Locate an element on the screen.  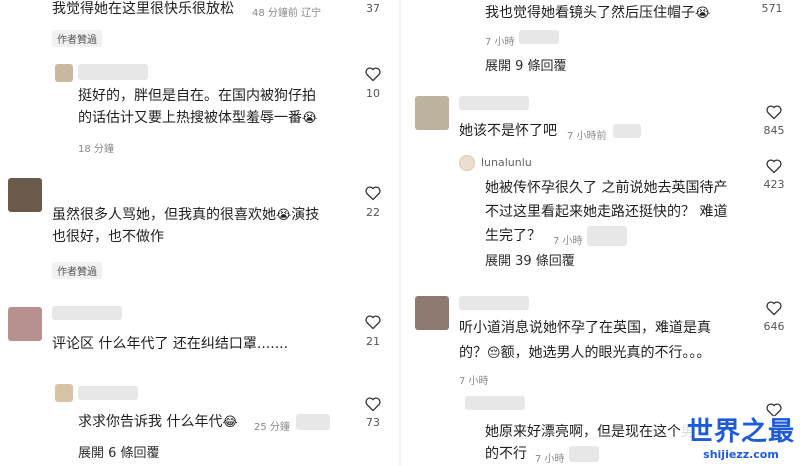
like-count: 571 is located at coordinates (772, 8).